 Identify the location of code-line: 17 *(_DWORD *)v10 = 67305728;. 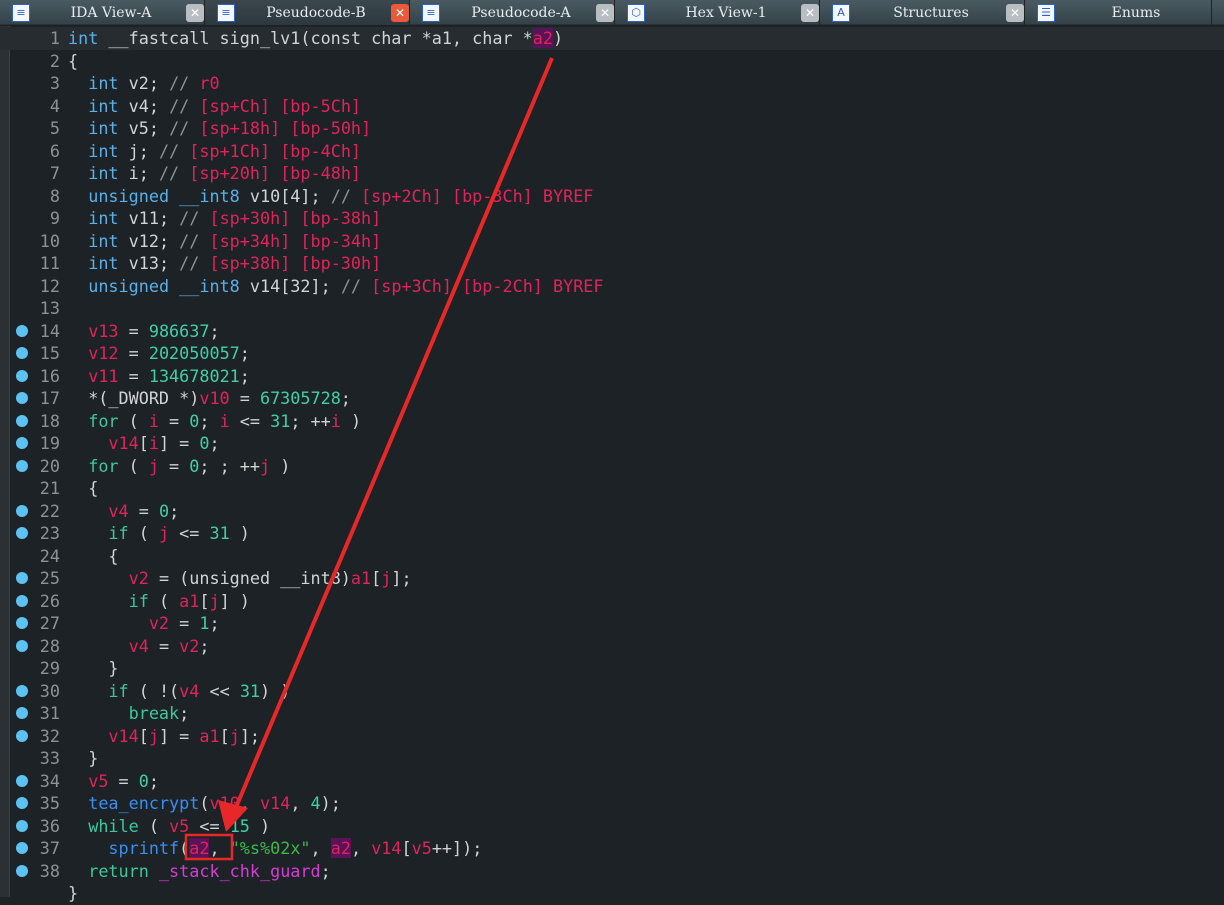
(612, 398).